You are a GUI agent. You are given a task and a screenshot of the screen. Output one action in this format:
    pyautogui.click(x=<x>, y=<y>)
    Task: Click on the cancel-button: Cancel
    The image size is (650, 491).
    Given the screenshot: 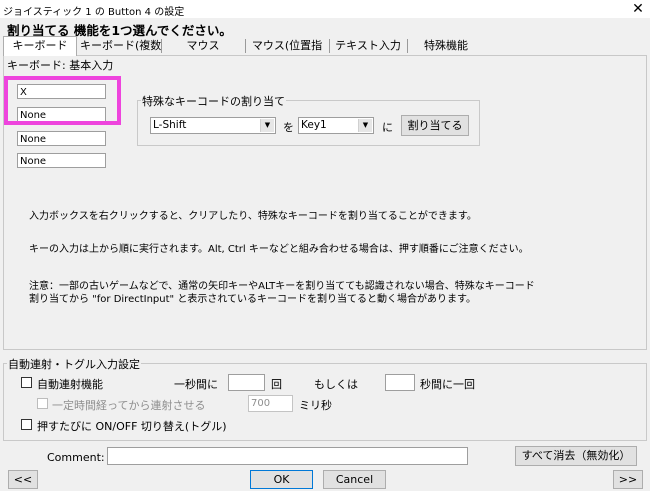 What is the action you would take?
    pyautogui.click(x=354, y=479)
    